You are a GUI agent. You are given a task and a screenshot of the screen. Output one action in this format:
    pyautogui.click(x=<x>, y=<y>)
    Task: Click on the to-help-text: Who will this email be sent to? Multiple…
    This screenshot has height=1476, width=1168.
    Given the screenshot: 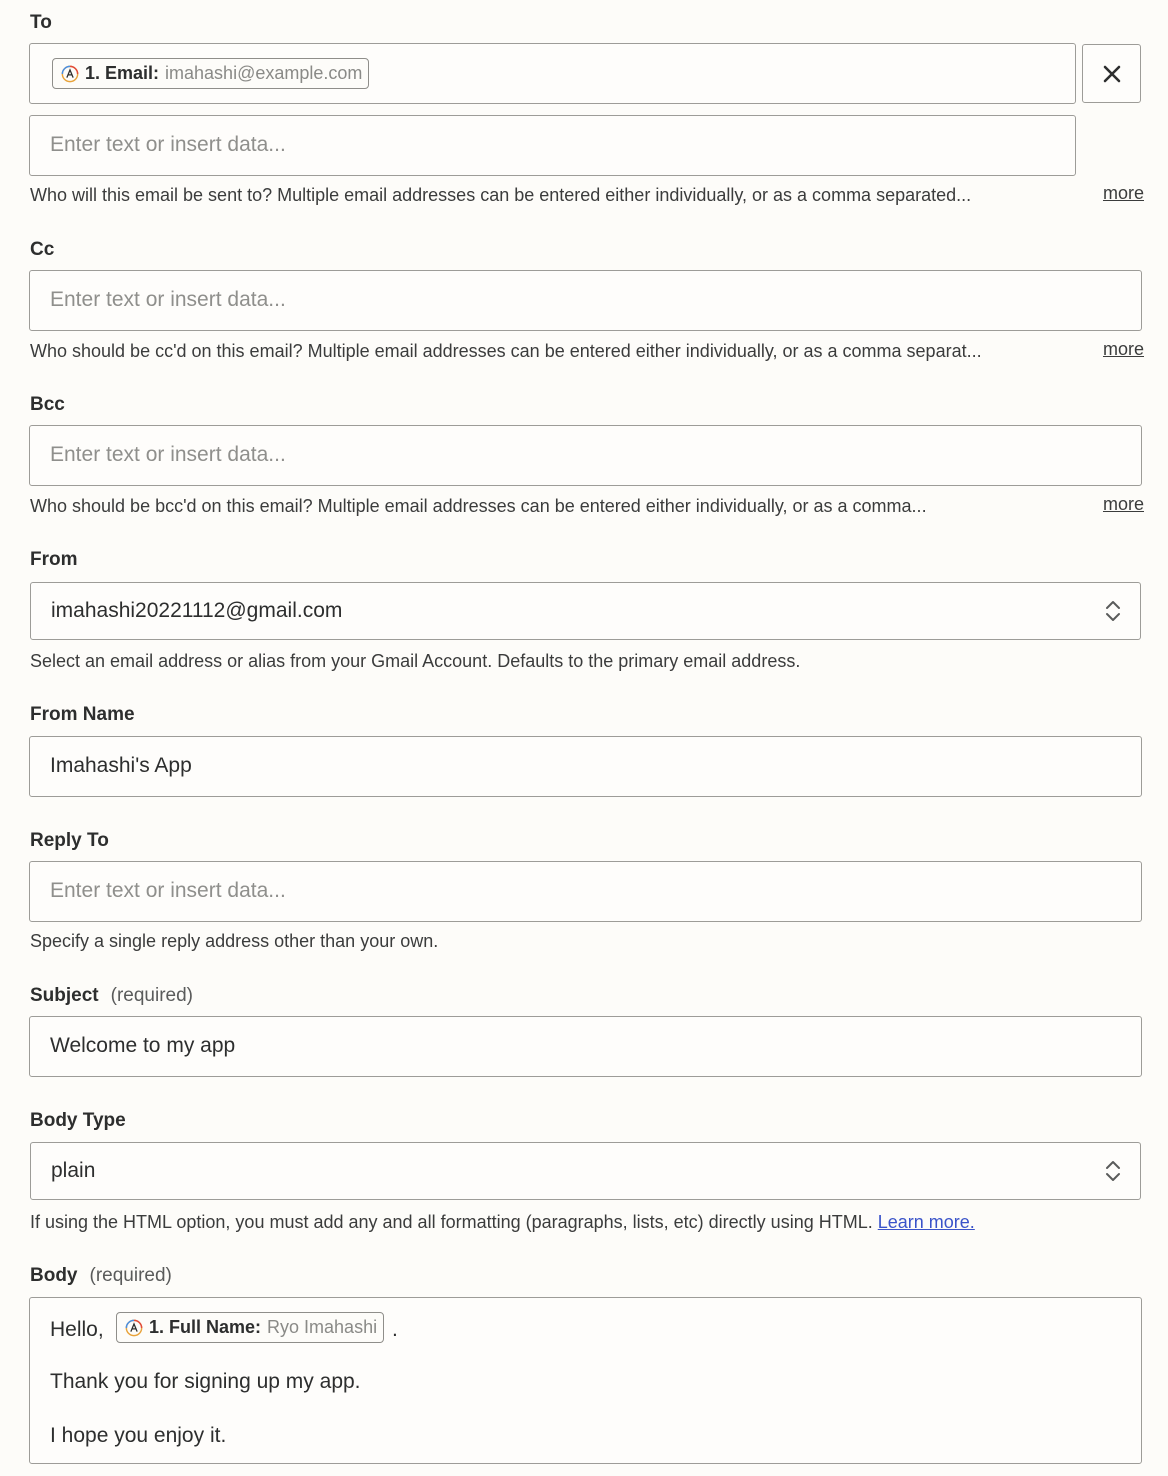 What is the action you would take?
    pyautogui.click(x=501, y=195)
    